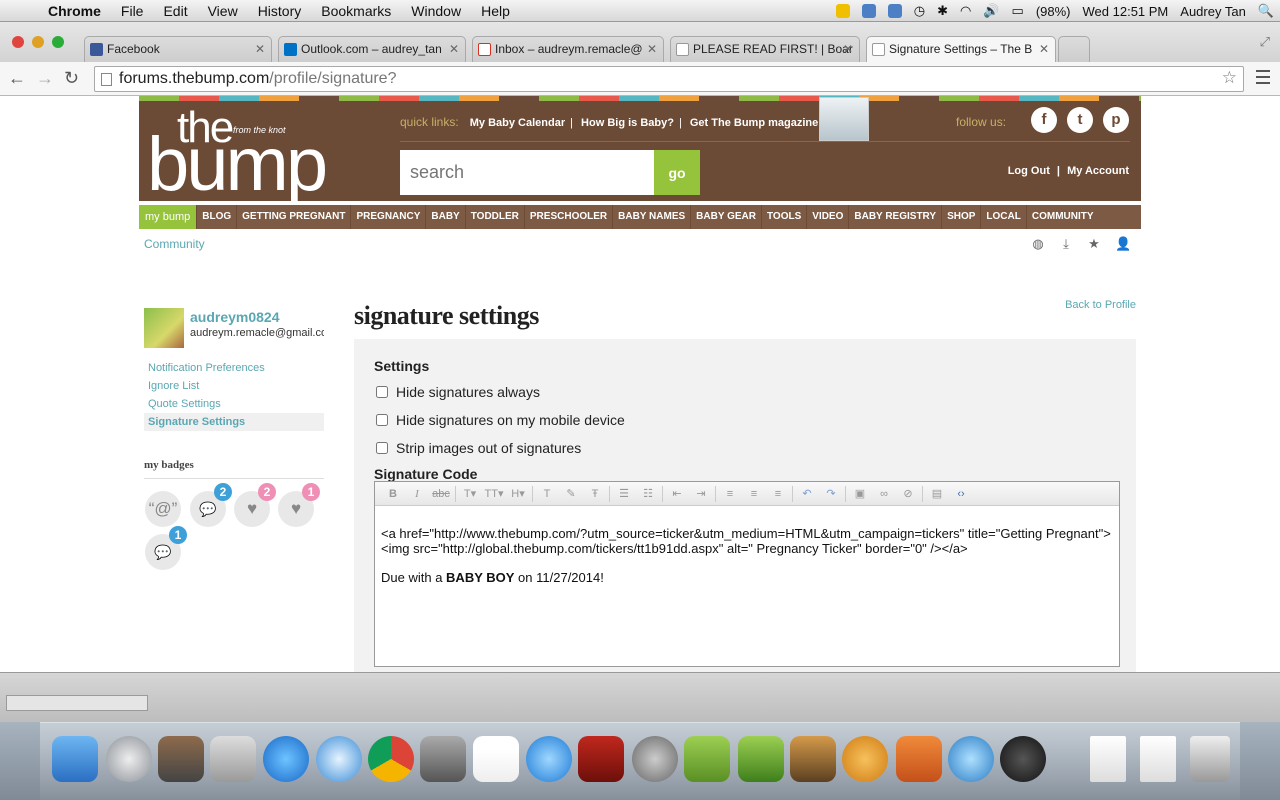 Image resolution: width=1280 pixels, height=800 pixels. I want to click on spotlight-search-icon: 🔍, so click(1266, 11).